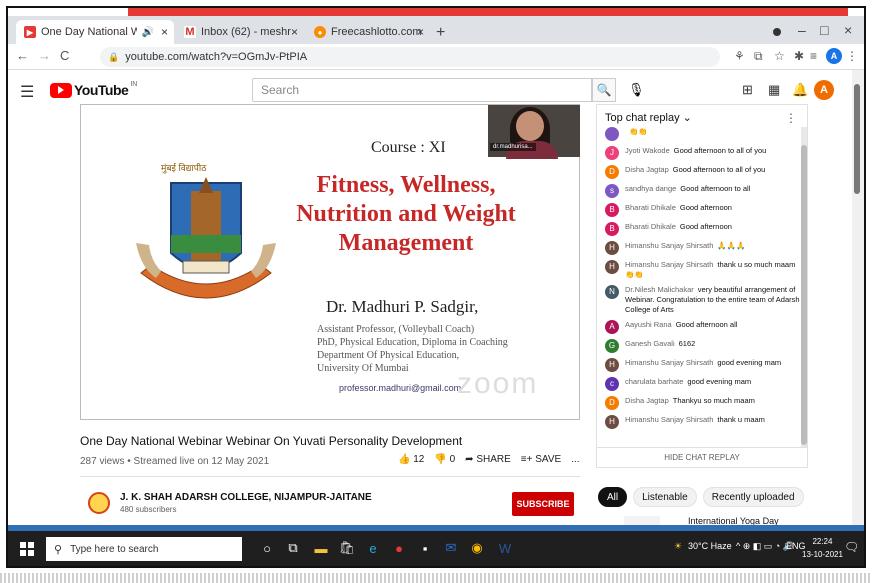  What do you see at coordinates (612, 327) in the screenshot?
I see `chat-avatar: A` at bounding box center [612, 327].